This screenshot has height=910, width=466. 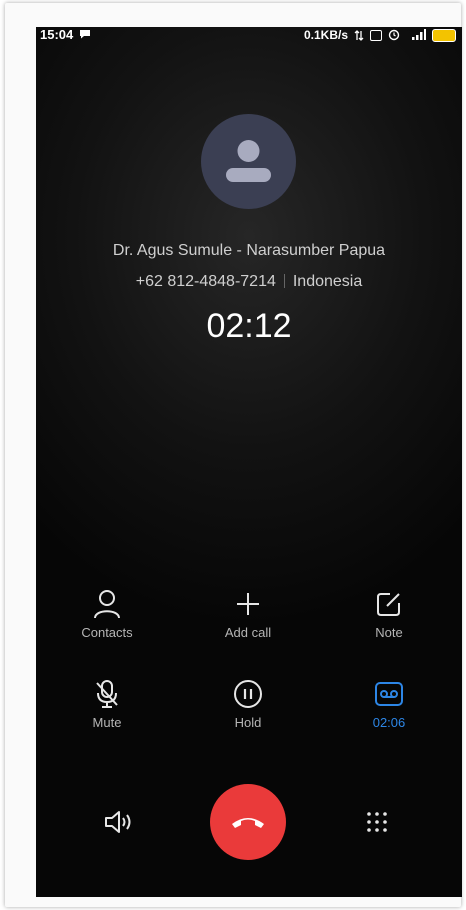 I want to click on status-icons: 0.1KB/s, so click(x=380, y=35).